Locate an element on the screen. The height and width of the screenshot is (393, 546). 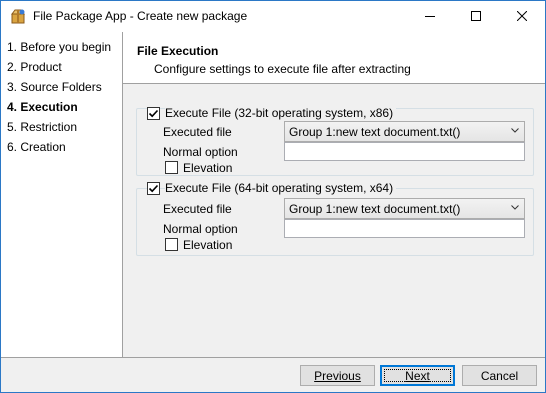
normal-option-input-x64 is located at coordinates (404, 228).